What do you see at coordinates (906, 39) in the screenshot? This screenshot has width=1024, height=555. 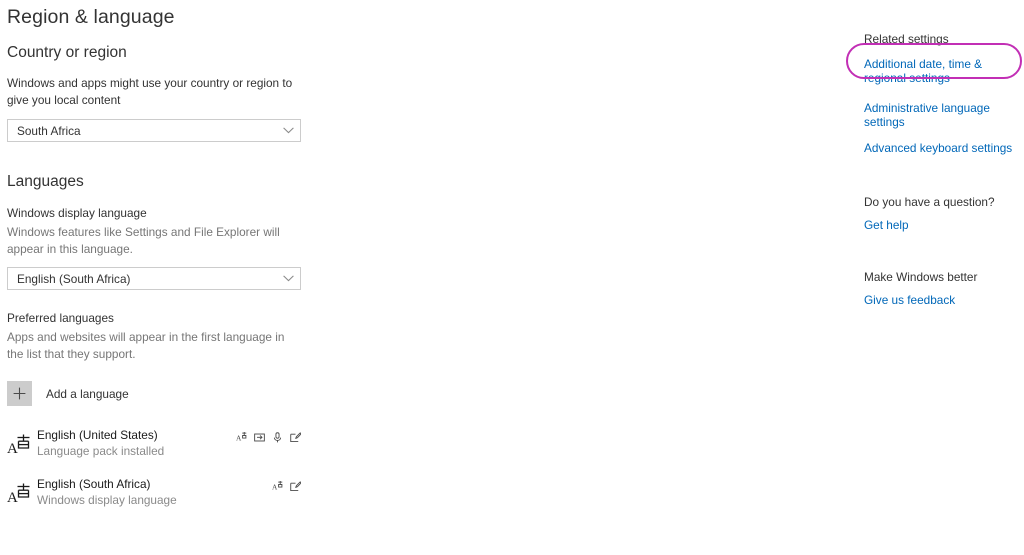 I see `related-settings-heading: Related settings` at bounding box center [906, 39].